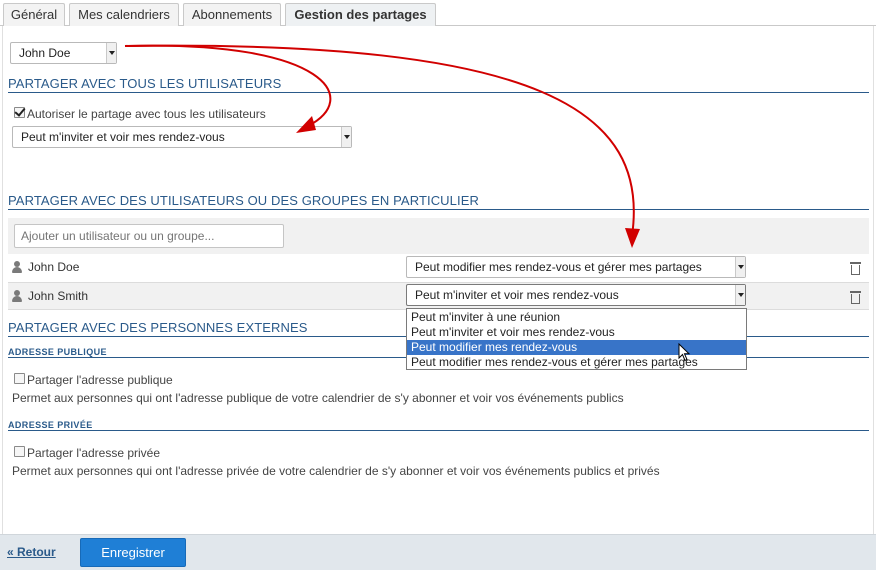 This screenshot has height=570, width=876. I want to click on share-public-address-checkbox, so click(19, 378).